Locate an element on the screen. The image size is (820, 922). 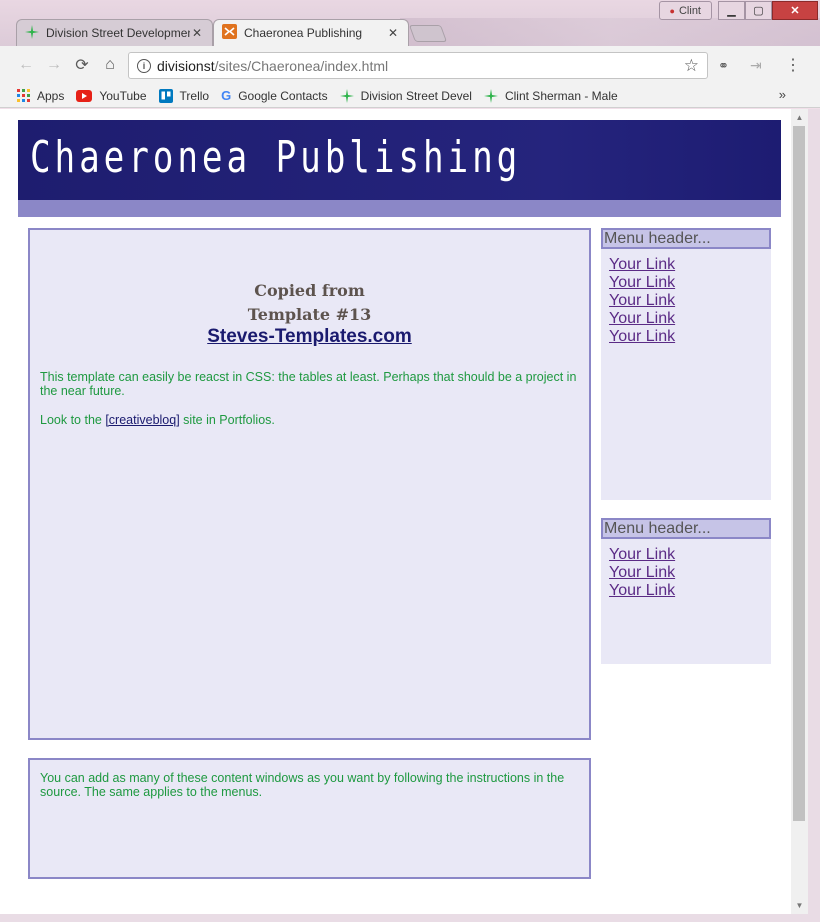
copied-from-heading: Copied from is located at coordinates (309, 290).